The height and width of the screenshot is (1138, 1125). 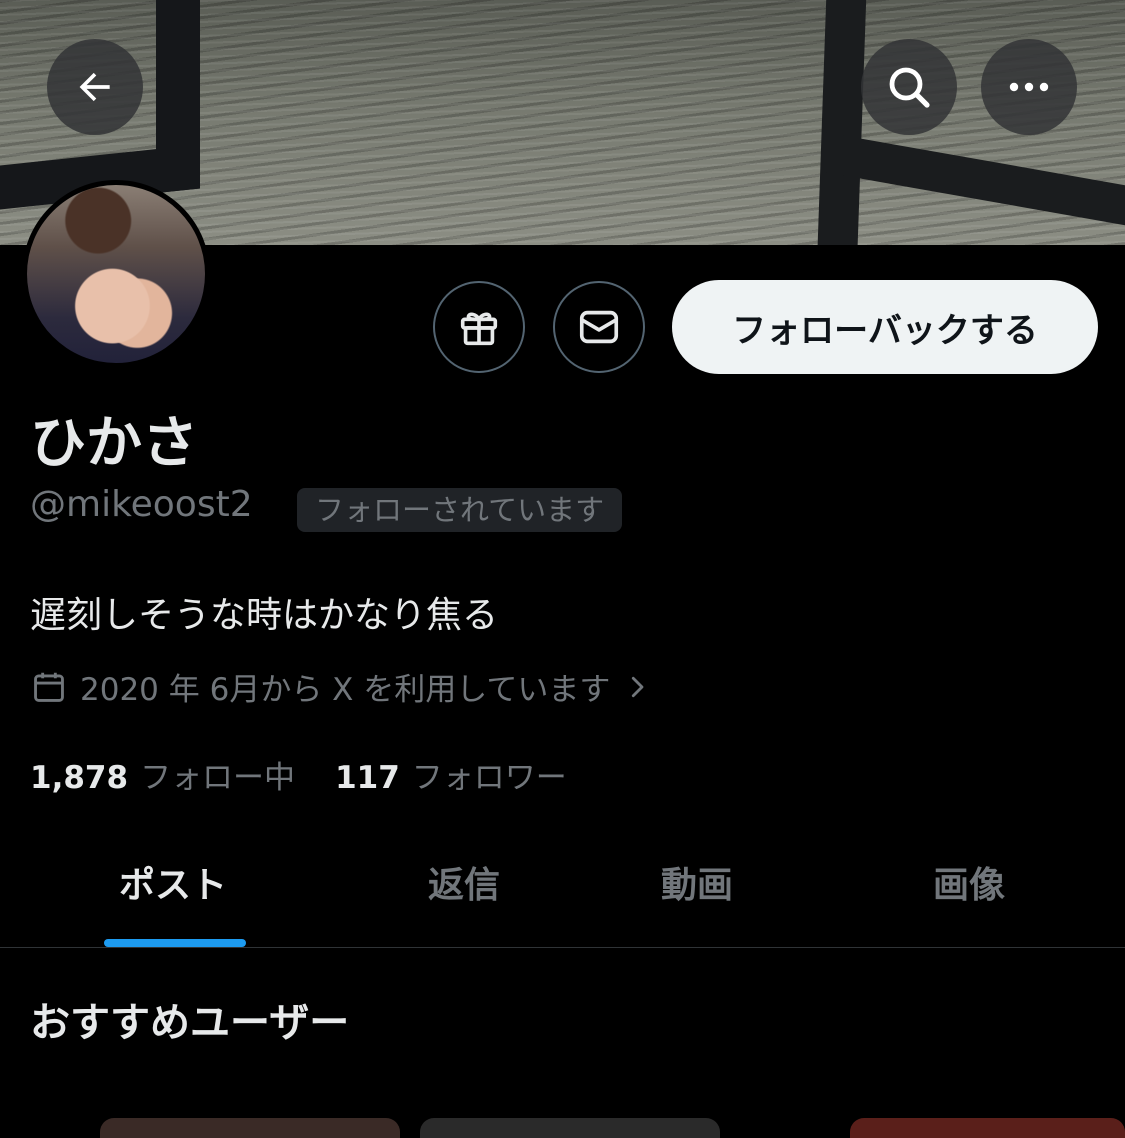 I want to click on follows-you-badge: フォローされています, so click(x=460, y=510).